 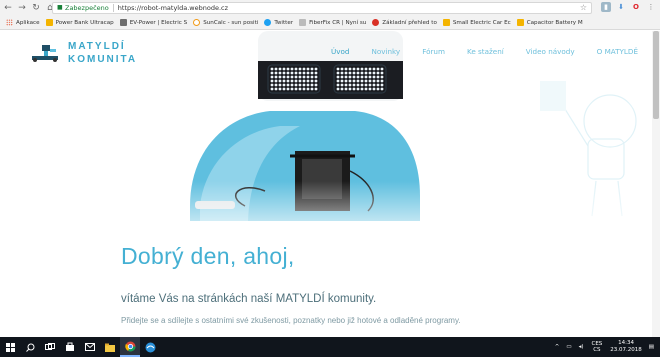 I want to click on nav-item-novinky: Novinky, so click(x=385, y=51).